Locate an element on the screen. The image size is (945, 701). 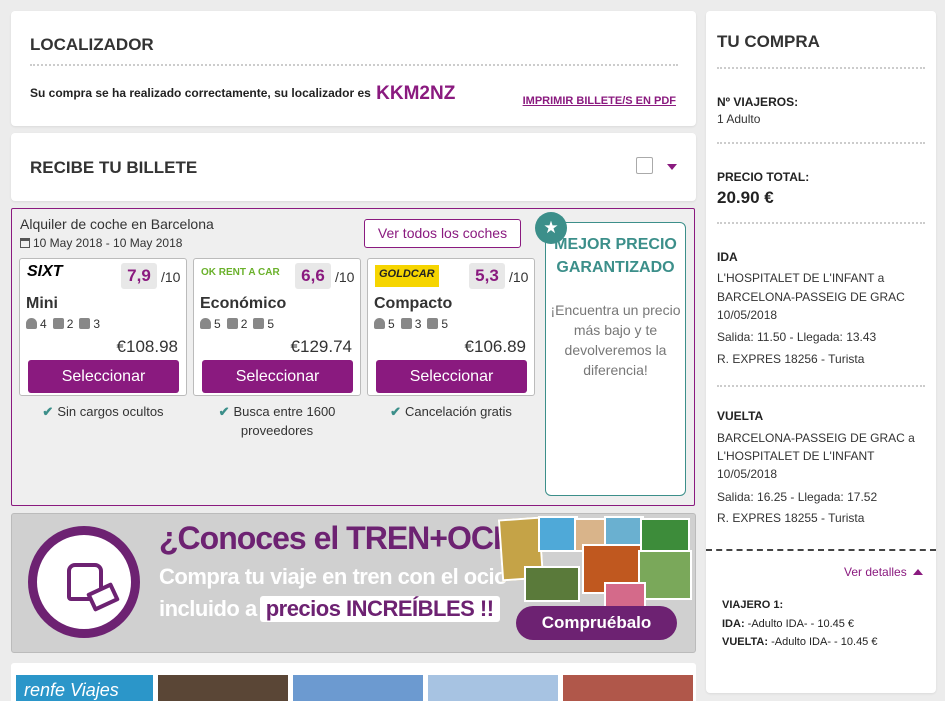
sixt-logo: SIXT is located at coordinates (45, 271).